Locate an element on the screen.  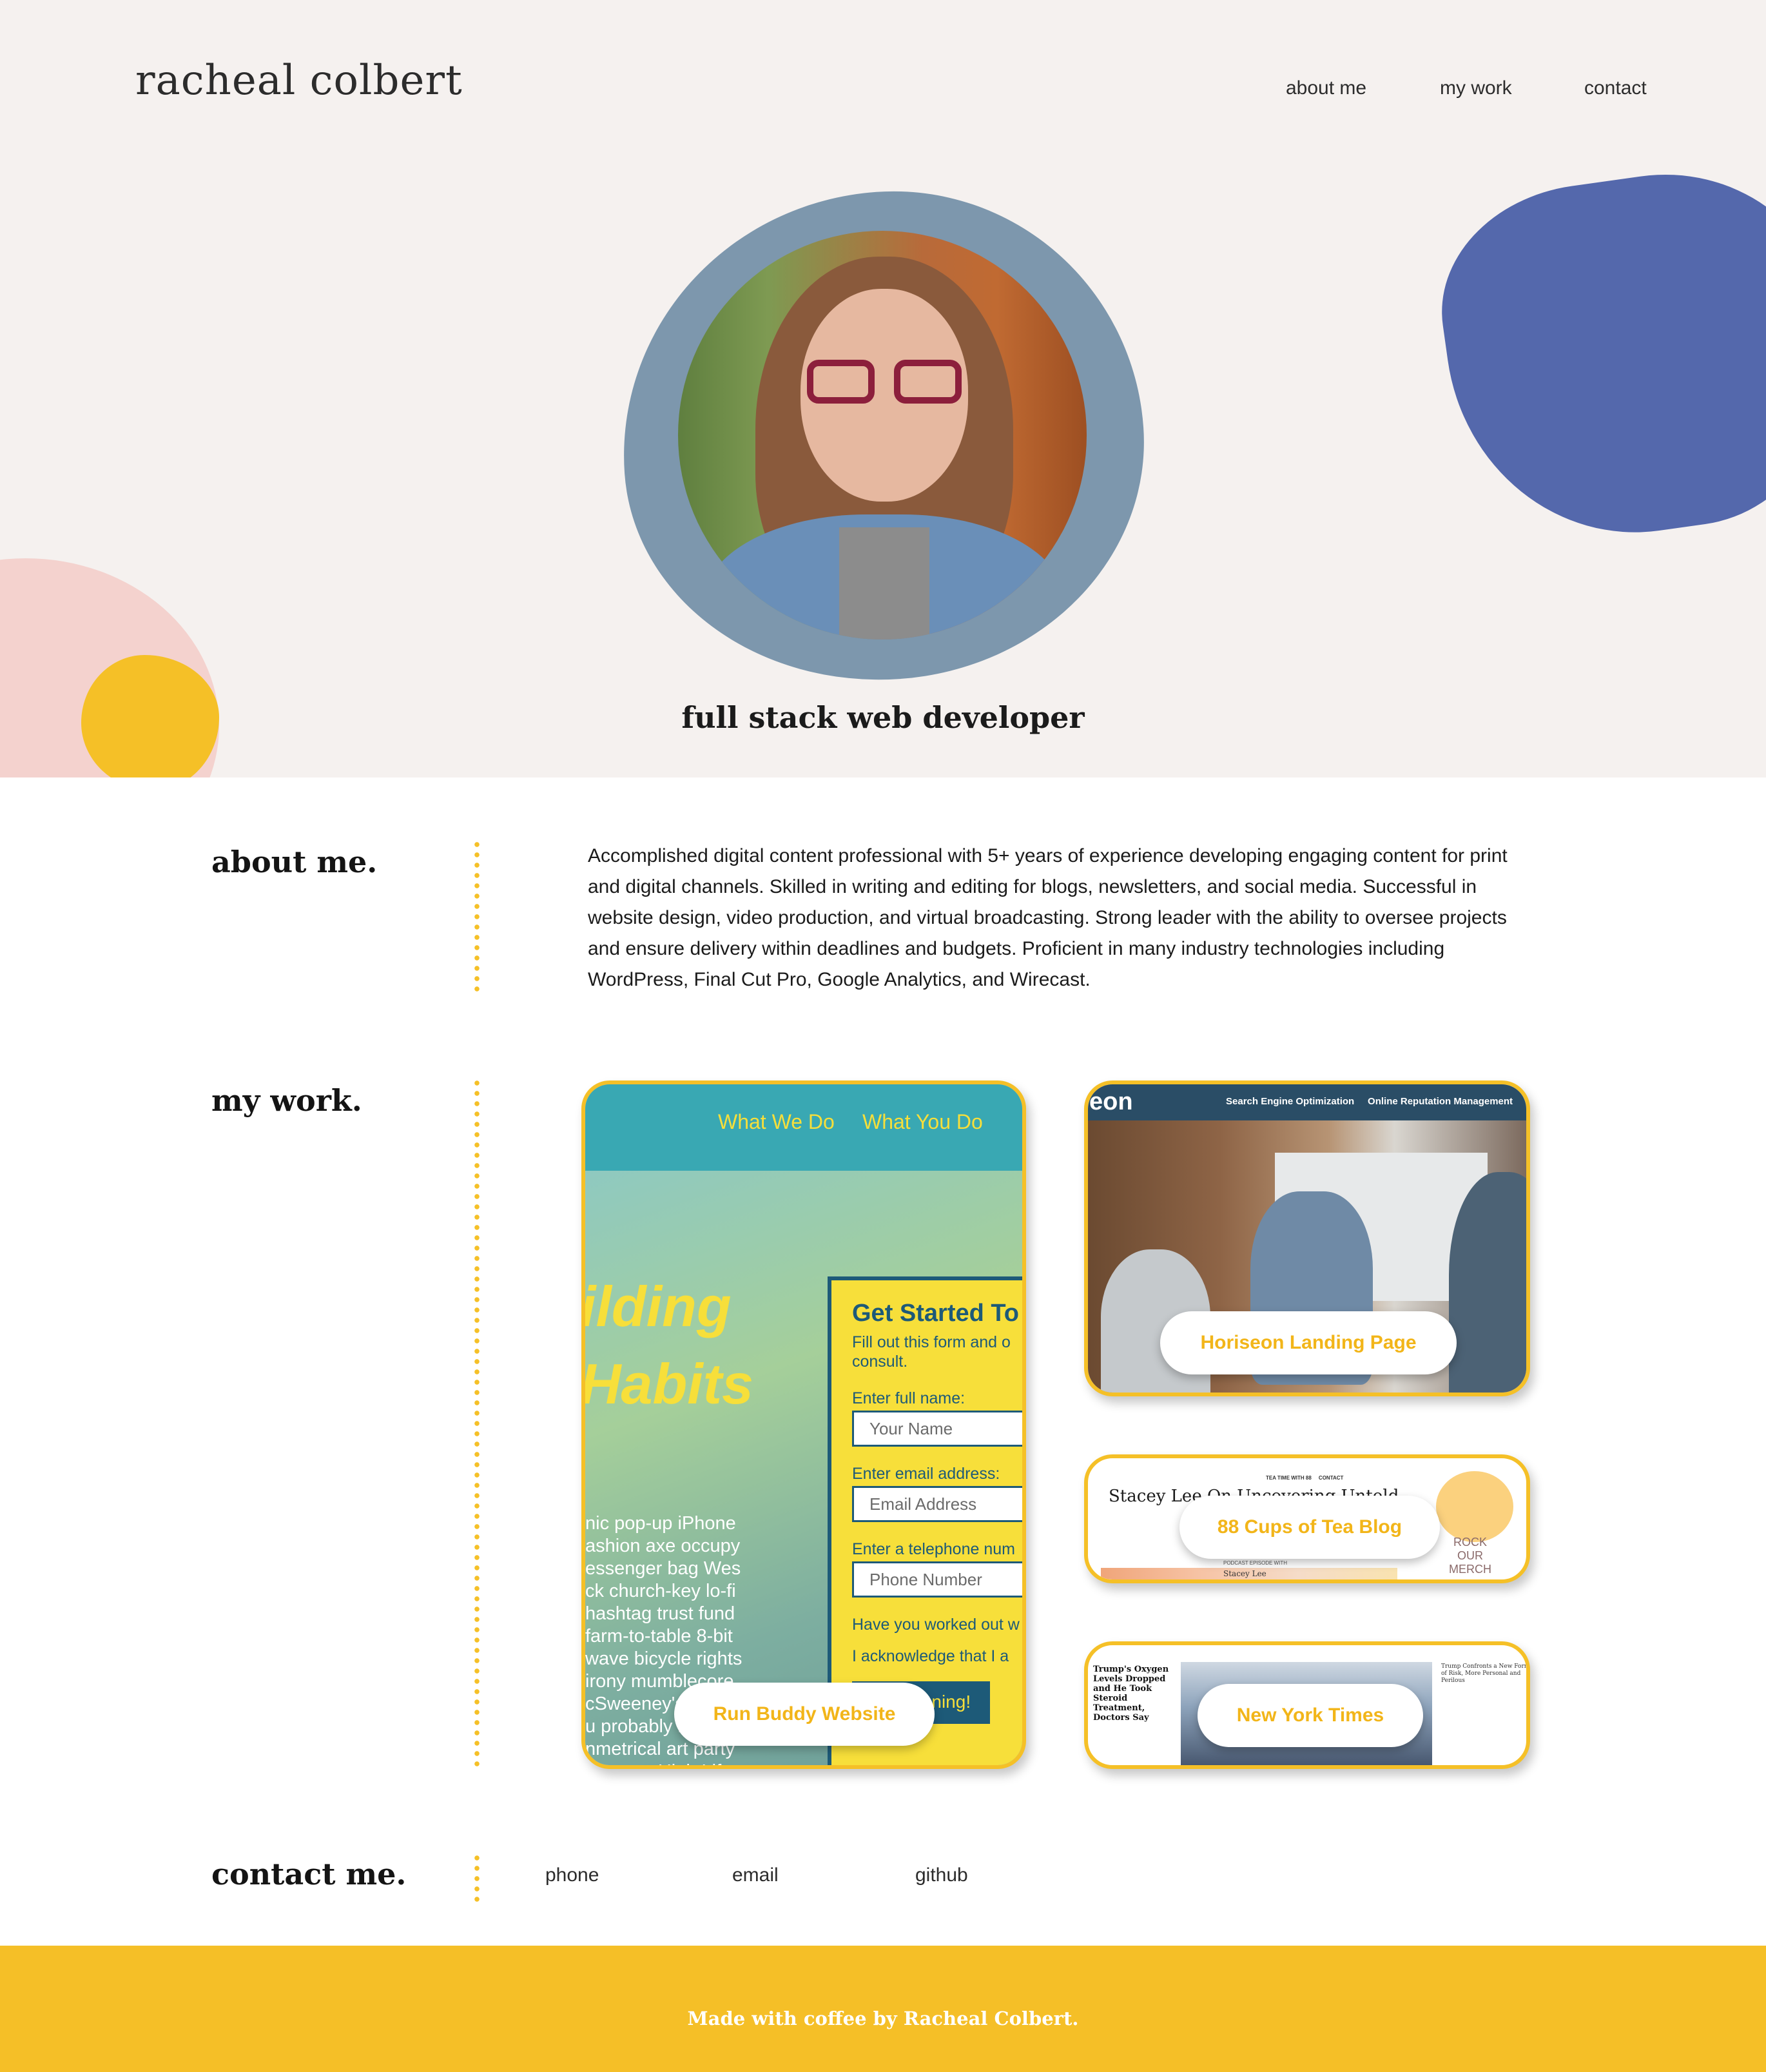
preview-headline: Habits is located at coordinates (667, 1384).